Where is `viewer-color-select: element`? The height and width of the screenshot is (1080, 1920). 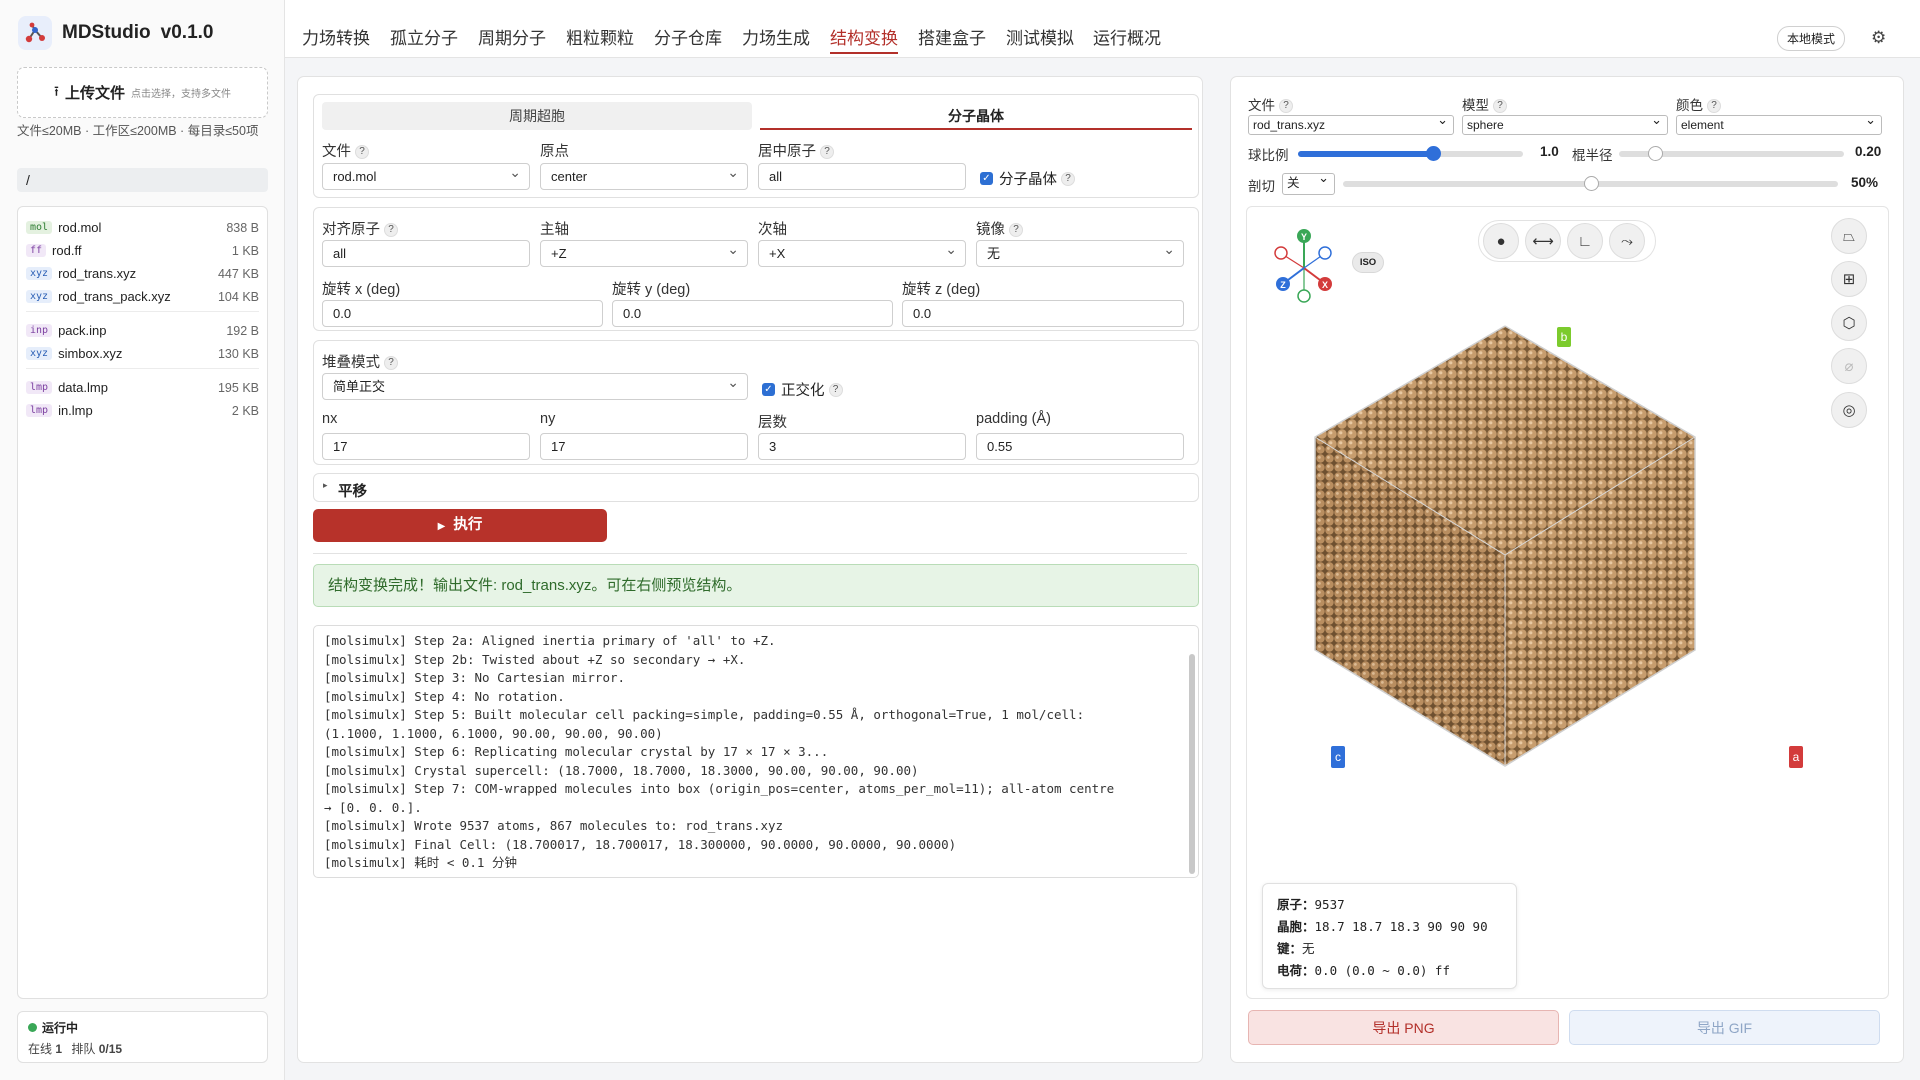 viewer-color-select: element is located at coordinates (1779, 123).